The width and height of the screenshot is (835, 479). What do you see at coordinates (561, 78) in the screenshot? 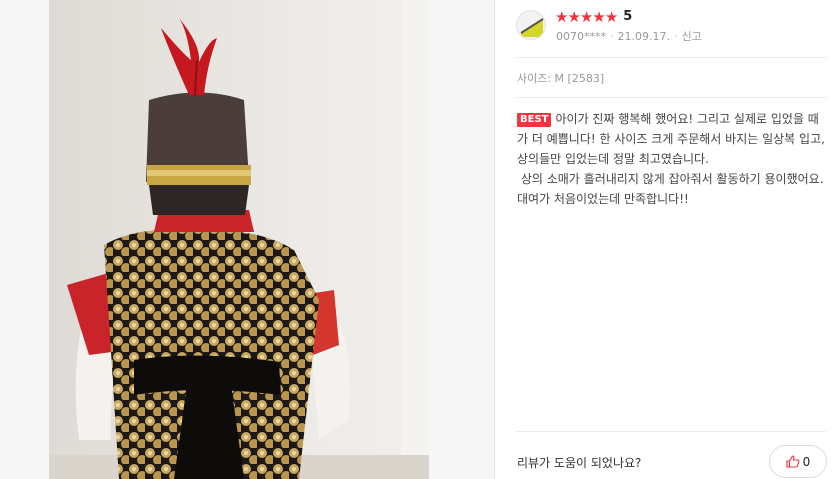
I see `size-info: 사이즈: M [2583]` at bounding box center [561, 78].